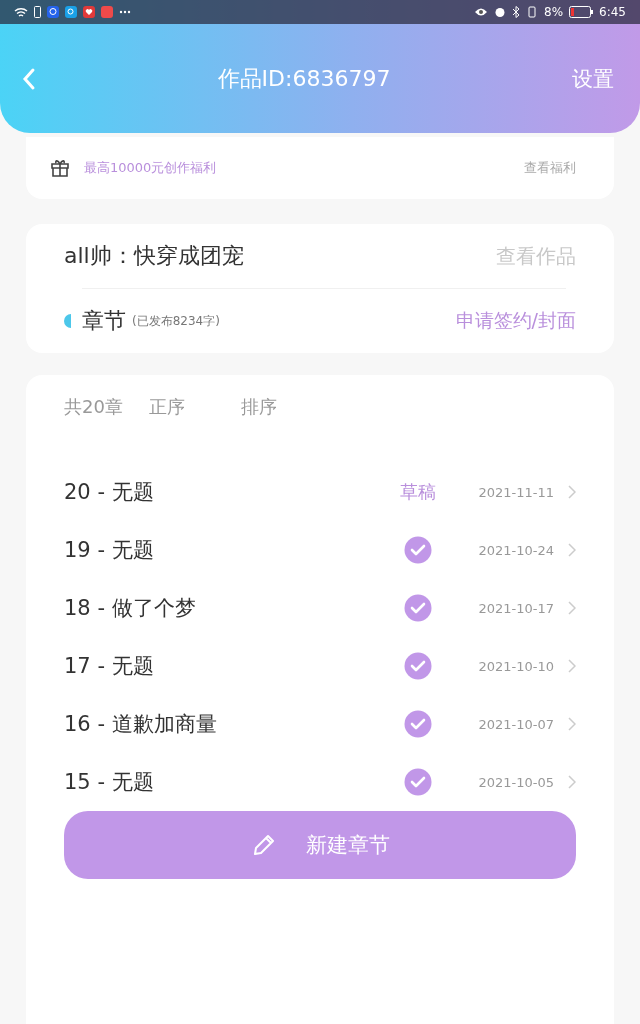 This screenshot has height=1024, width=640. What do you see at coordinates (154, 256) in the screenshot?
I see `work-title: all帅：快穿成团宠` at bounding box center [154, 256].